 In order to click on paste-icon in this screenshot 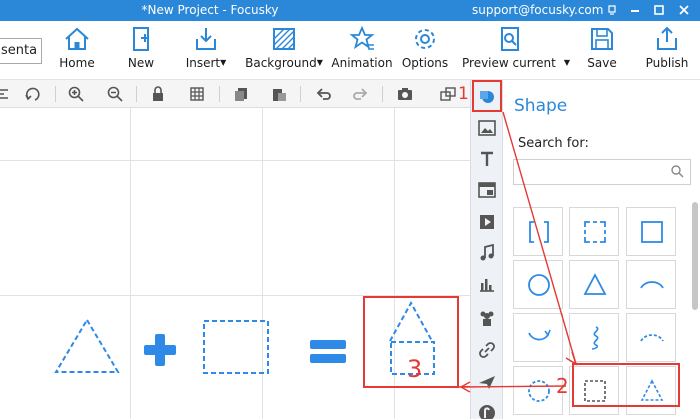, I will do `click(279, 94)`.